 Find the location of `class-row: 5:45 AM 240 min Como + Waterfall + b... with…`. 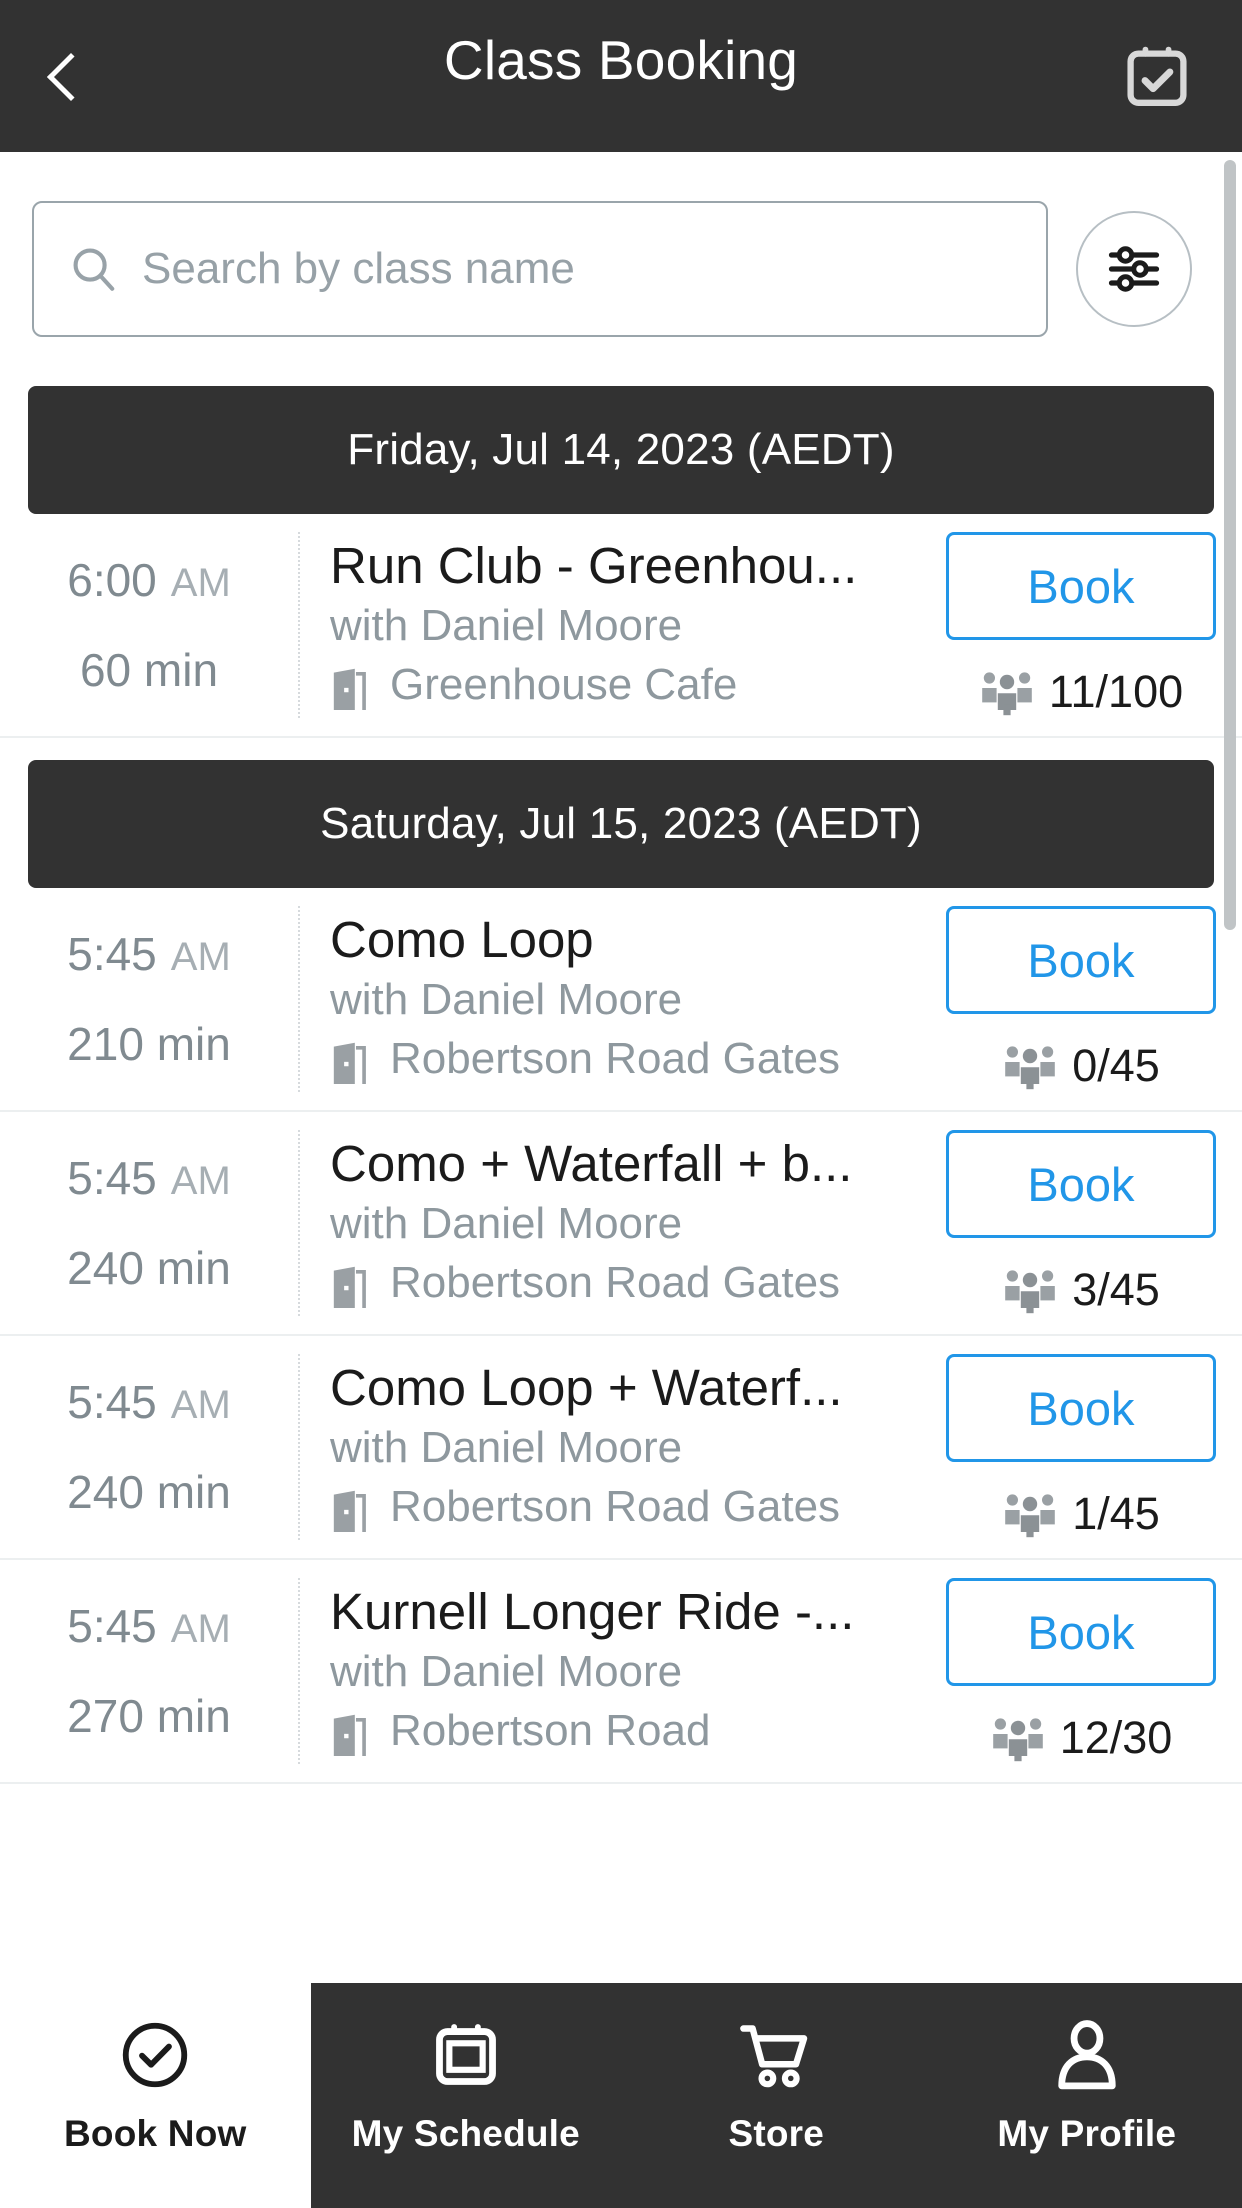

class-row: 5:45 AM 240 min Como + Waterfall + b... with… is located at coordinates (621, 1224).